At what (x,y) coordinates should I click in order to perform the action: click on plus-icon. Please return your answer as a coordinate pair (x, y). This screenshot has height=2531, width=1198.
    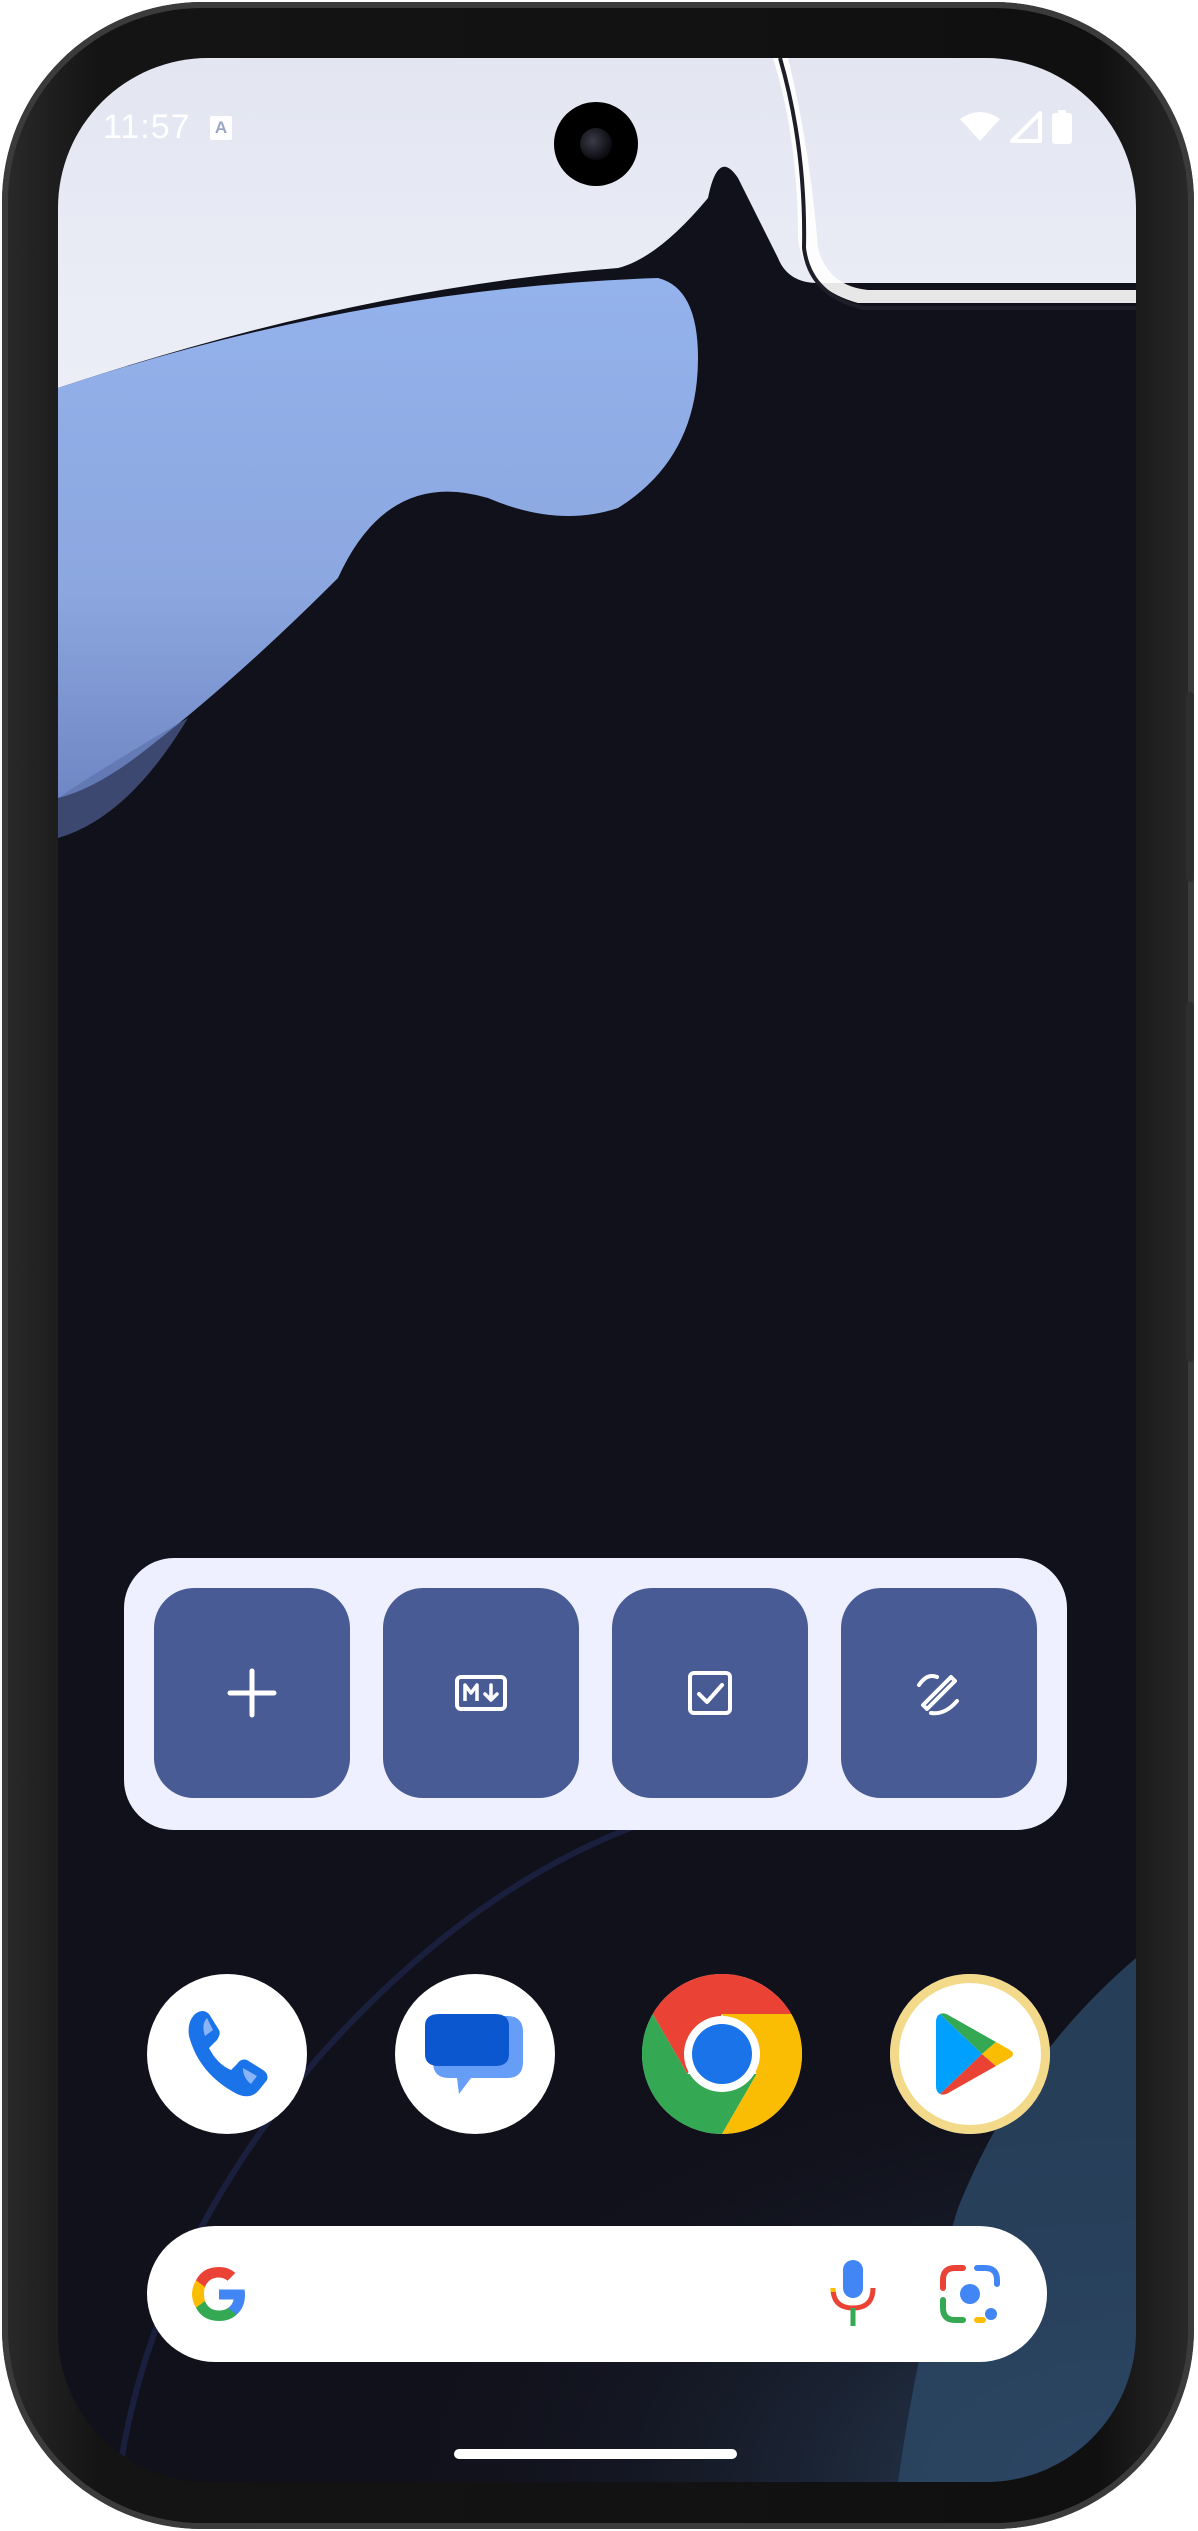
    Looking at the image, I should click on (252, 1693).